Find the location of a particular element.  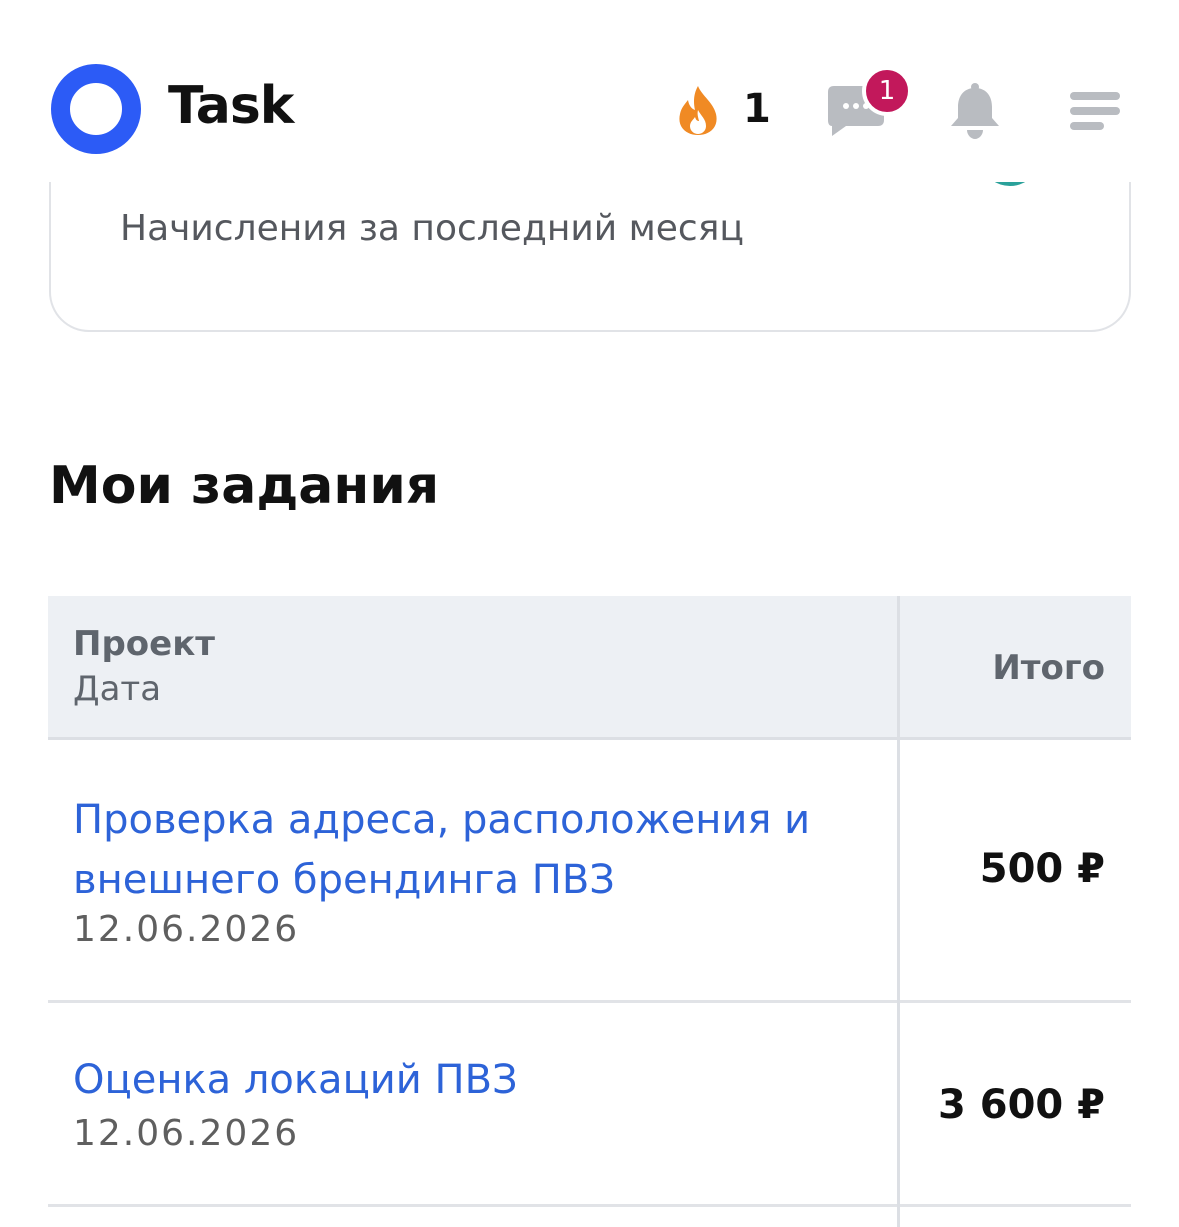

streak-count: 1 is located at coordinates (757, 109).